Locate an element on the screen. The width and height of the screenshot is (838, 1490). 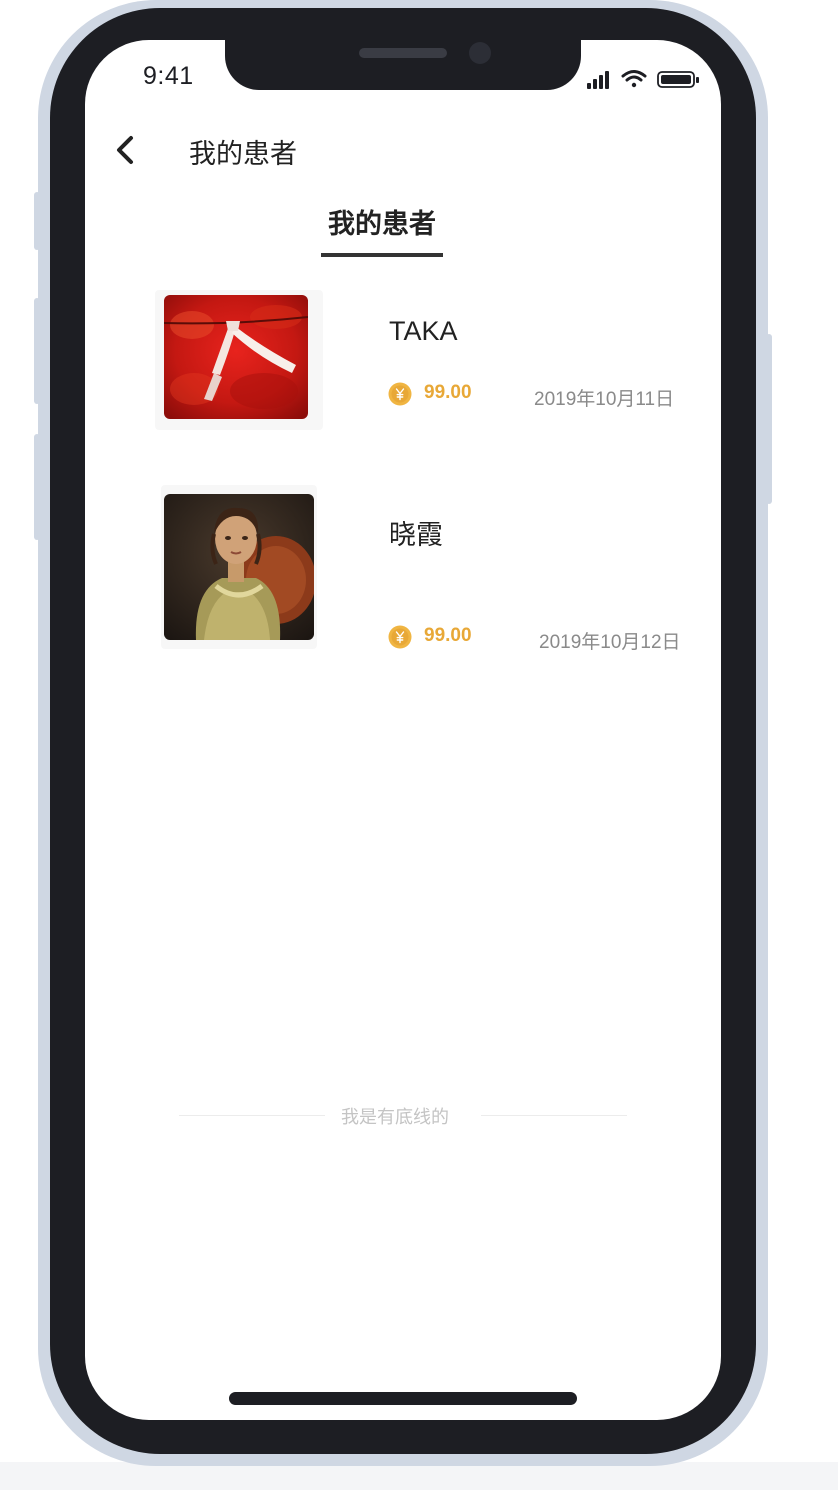
patient-date: 2019年10月12日 is located at coordinates (610, 642).